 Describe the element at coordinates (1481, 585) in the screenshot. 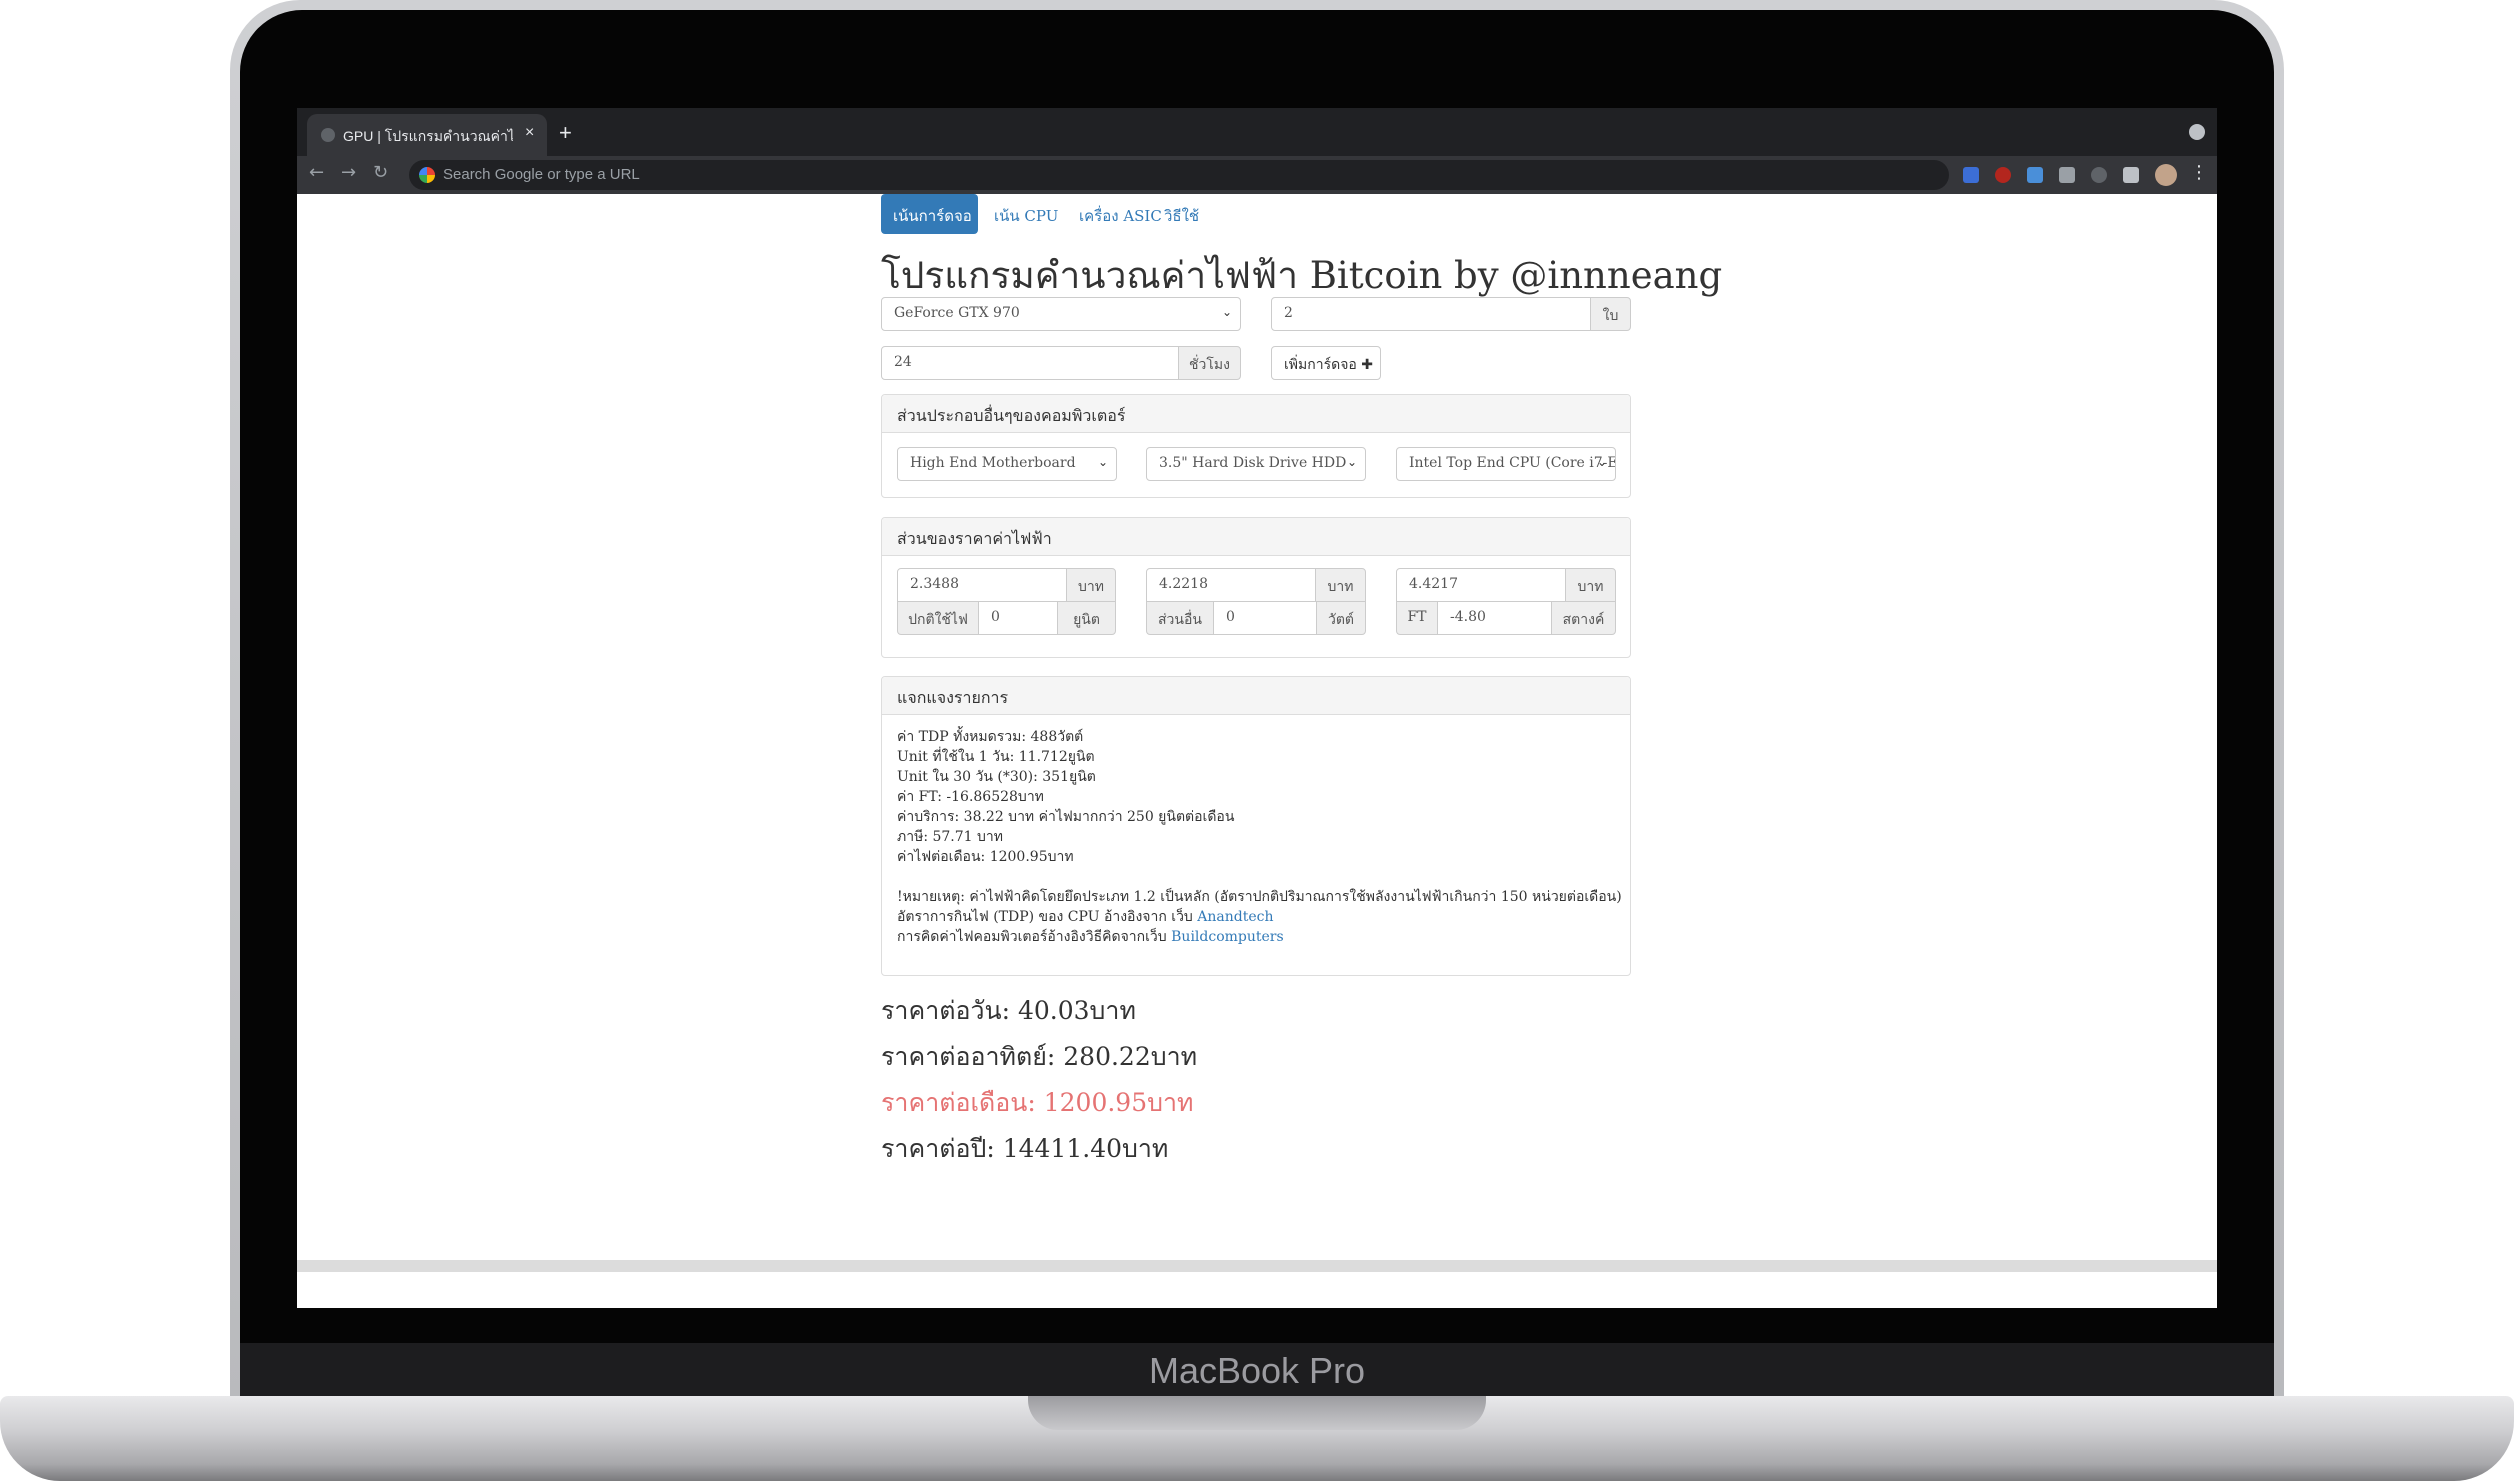

I see `rate-3-input: 4.4217` at that location.